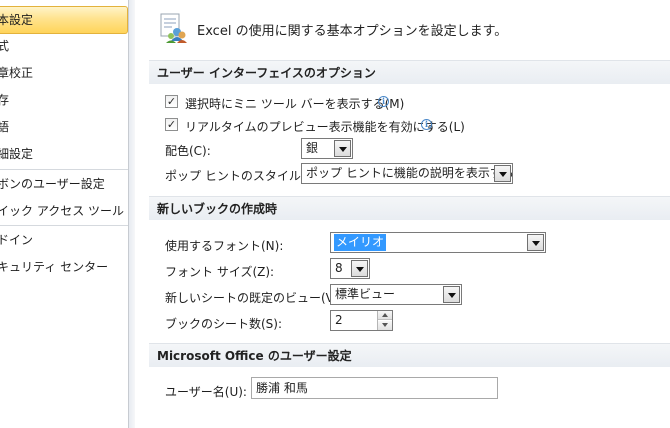 This screenshot has width=670, height=428. What do you see at coordinates (17, 154) in the screenshot?
I see `sidebar-item-label: 細設定` at bounding box center [17, 154].